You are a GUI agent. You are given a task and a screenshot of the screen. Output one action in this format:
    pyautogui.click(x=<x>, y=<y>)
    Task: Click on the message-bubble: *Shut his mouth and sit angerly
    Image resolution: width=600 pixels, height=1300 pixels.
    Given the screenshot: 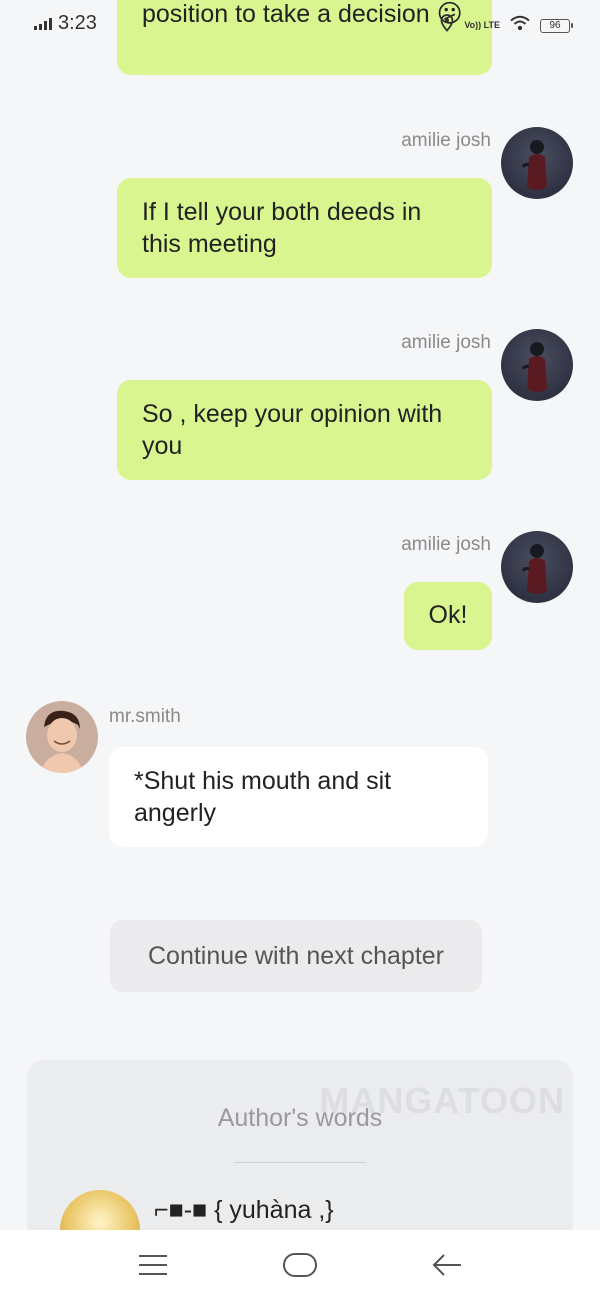 What is the action you would take?
    pyautogui.click(x=298, y=797)
    